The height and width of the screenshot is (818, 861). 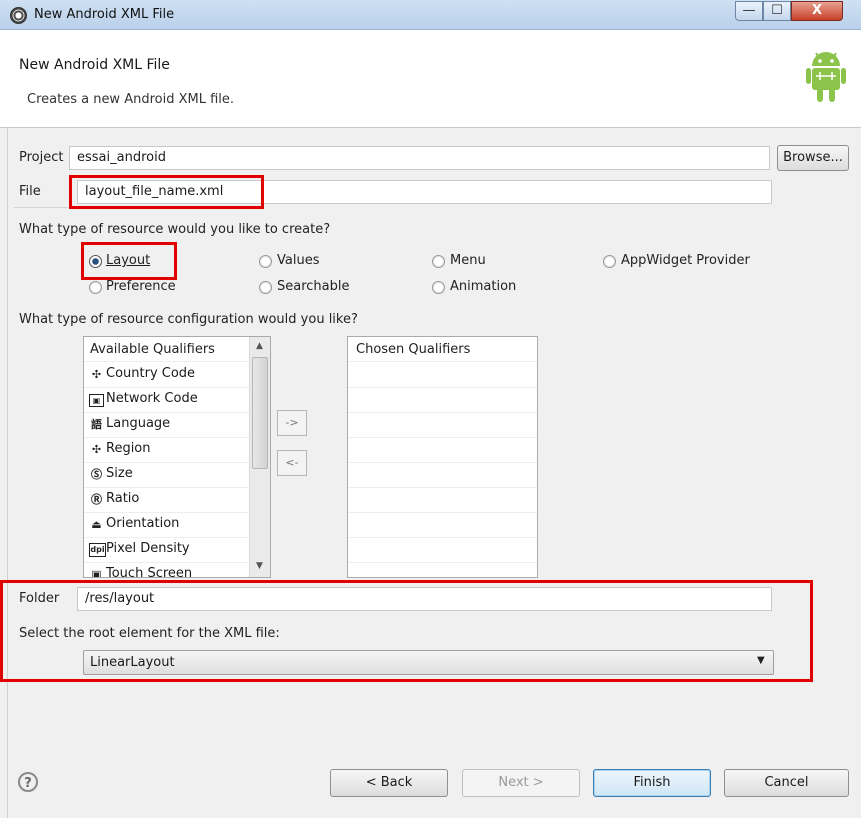 I want to click on country-code-icon: ✣, so click(x=96, y=374).